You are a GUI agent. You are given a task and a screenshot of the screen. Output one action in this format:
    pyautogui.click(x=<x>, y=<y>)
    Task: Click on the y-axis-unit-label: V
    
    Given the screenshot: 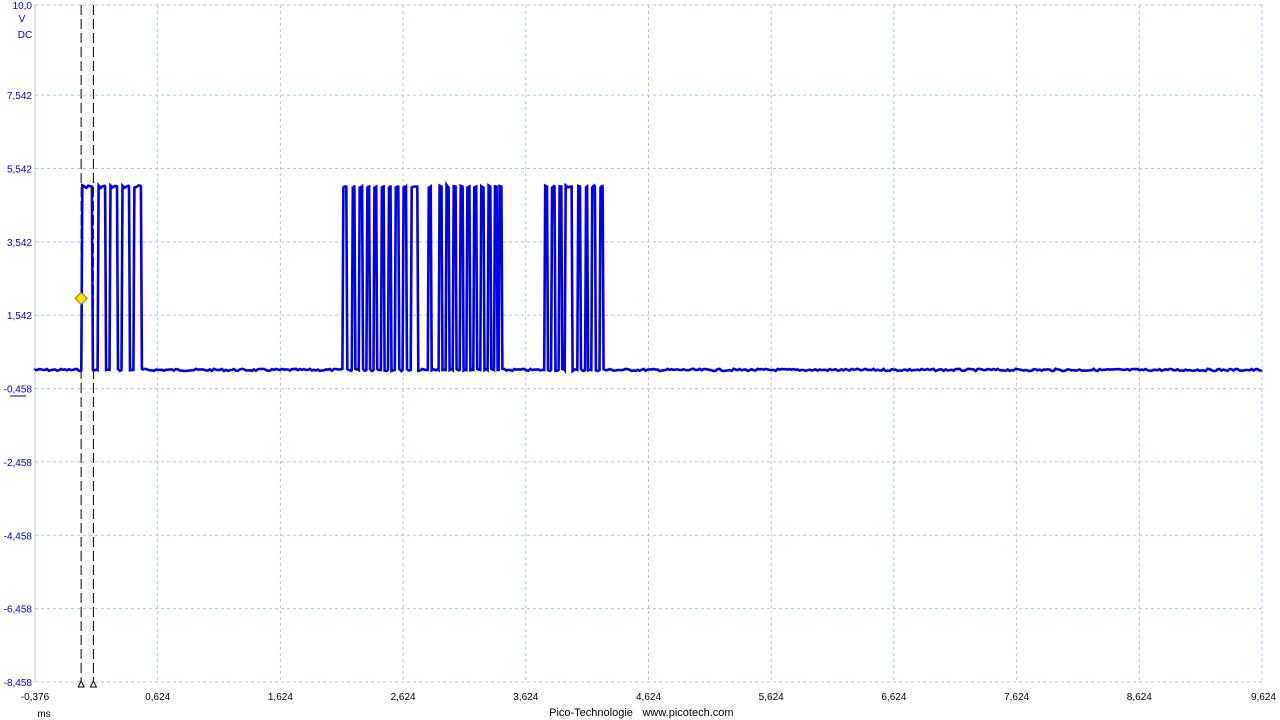 What is the action you would take?
    pyautogui.click(x=22, y=19)
    